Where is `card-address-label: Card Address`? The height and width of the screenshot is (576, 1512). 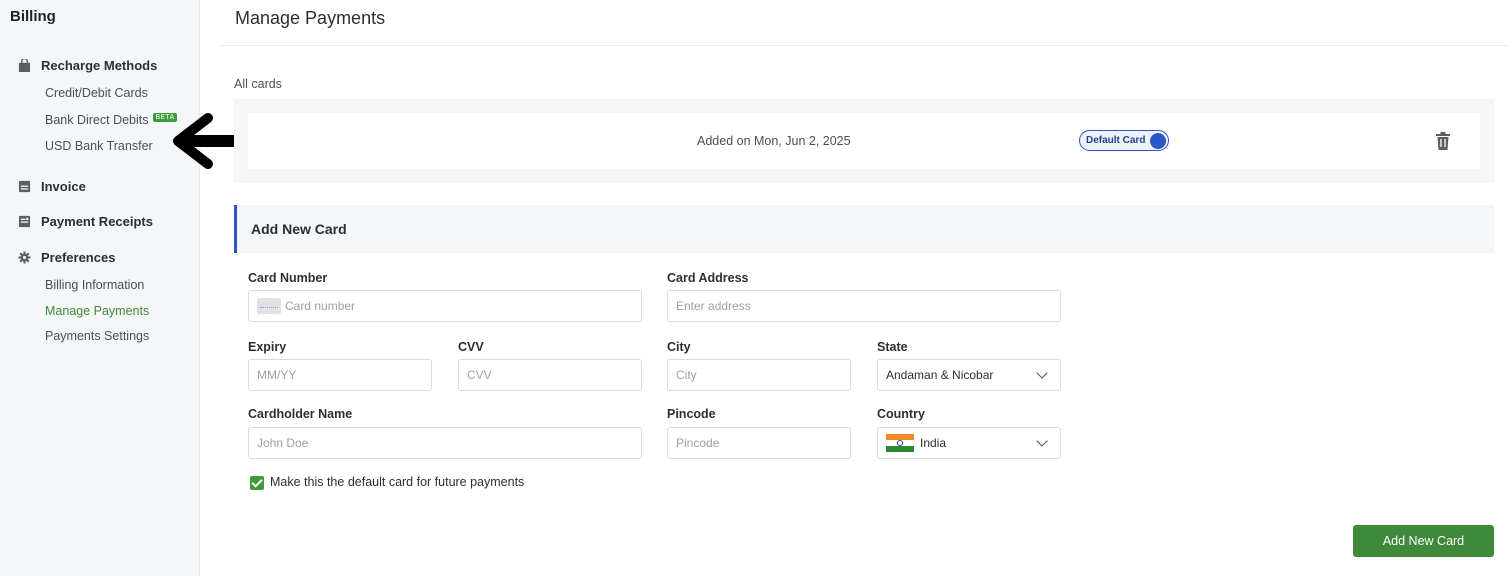
card-address-label: Card Address is located at coordinates (708, 278).